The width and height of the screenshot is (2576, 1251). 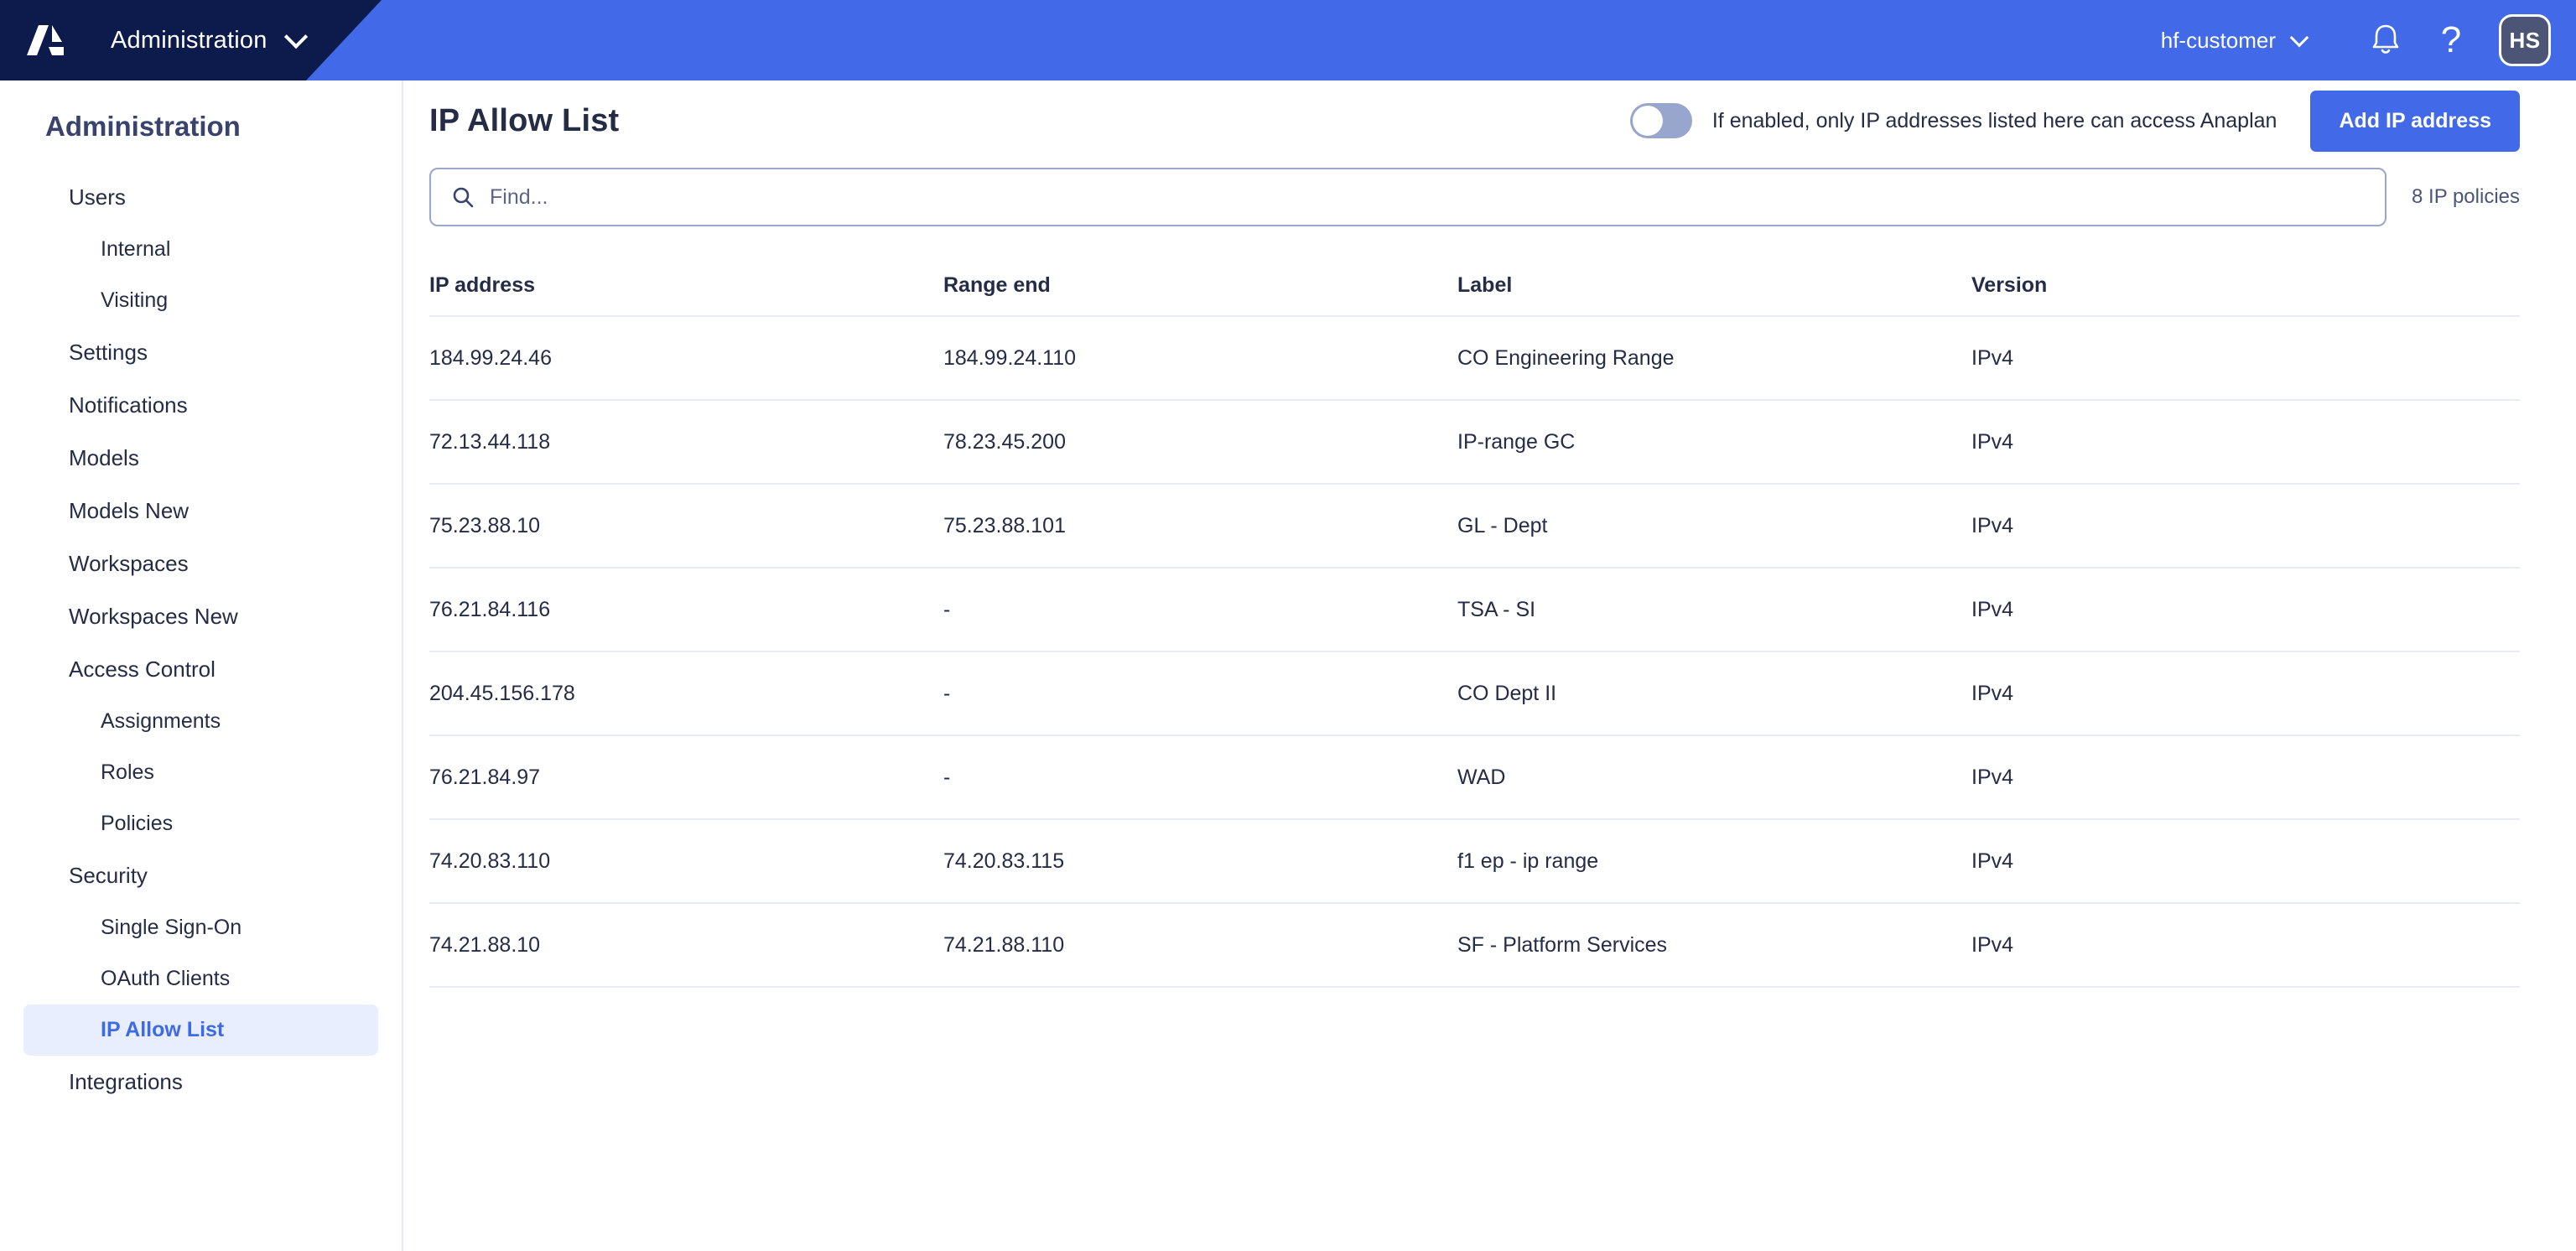 I want to click on column-header-version: Version, so click(x=2009, y=285).